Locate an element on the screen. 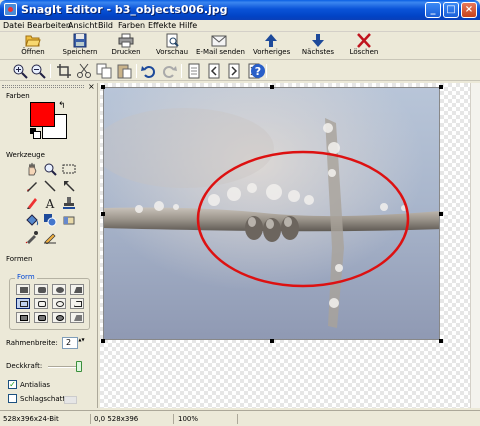 The width and height of the screenshot is (480, 426). paste-button is located at coordinates (124, 71).